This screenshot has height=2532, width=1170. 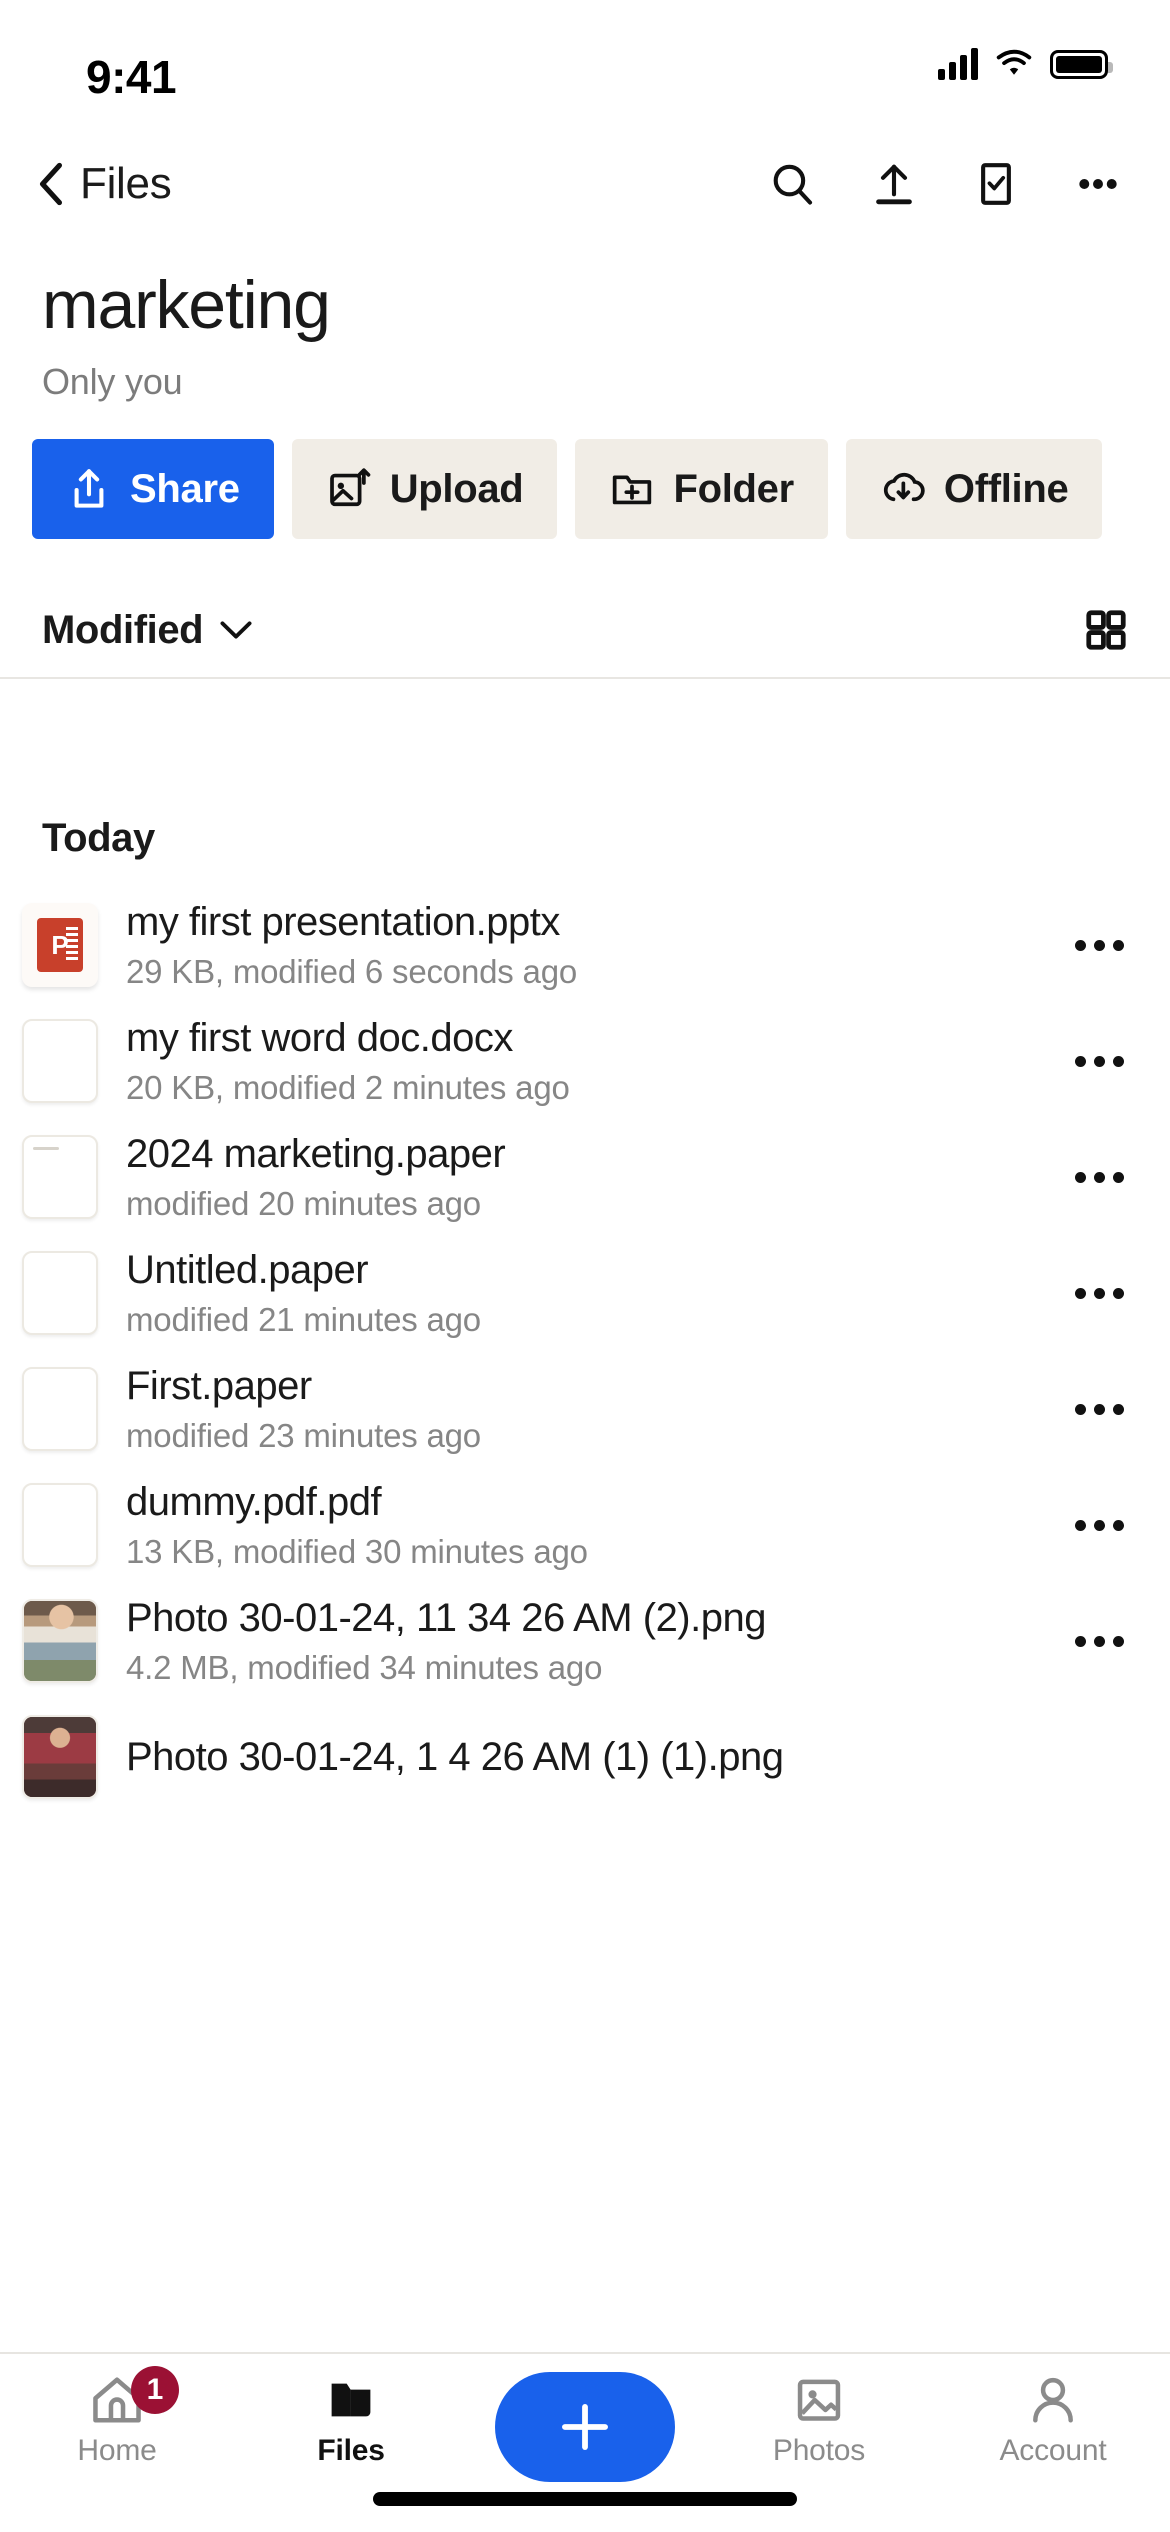 What do you see at coordinates (585, 631) in the screenshot?
I see `sort-bar: Modified` at bounding box center [585, 631].